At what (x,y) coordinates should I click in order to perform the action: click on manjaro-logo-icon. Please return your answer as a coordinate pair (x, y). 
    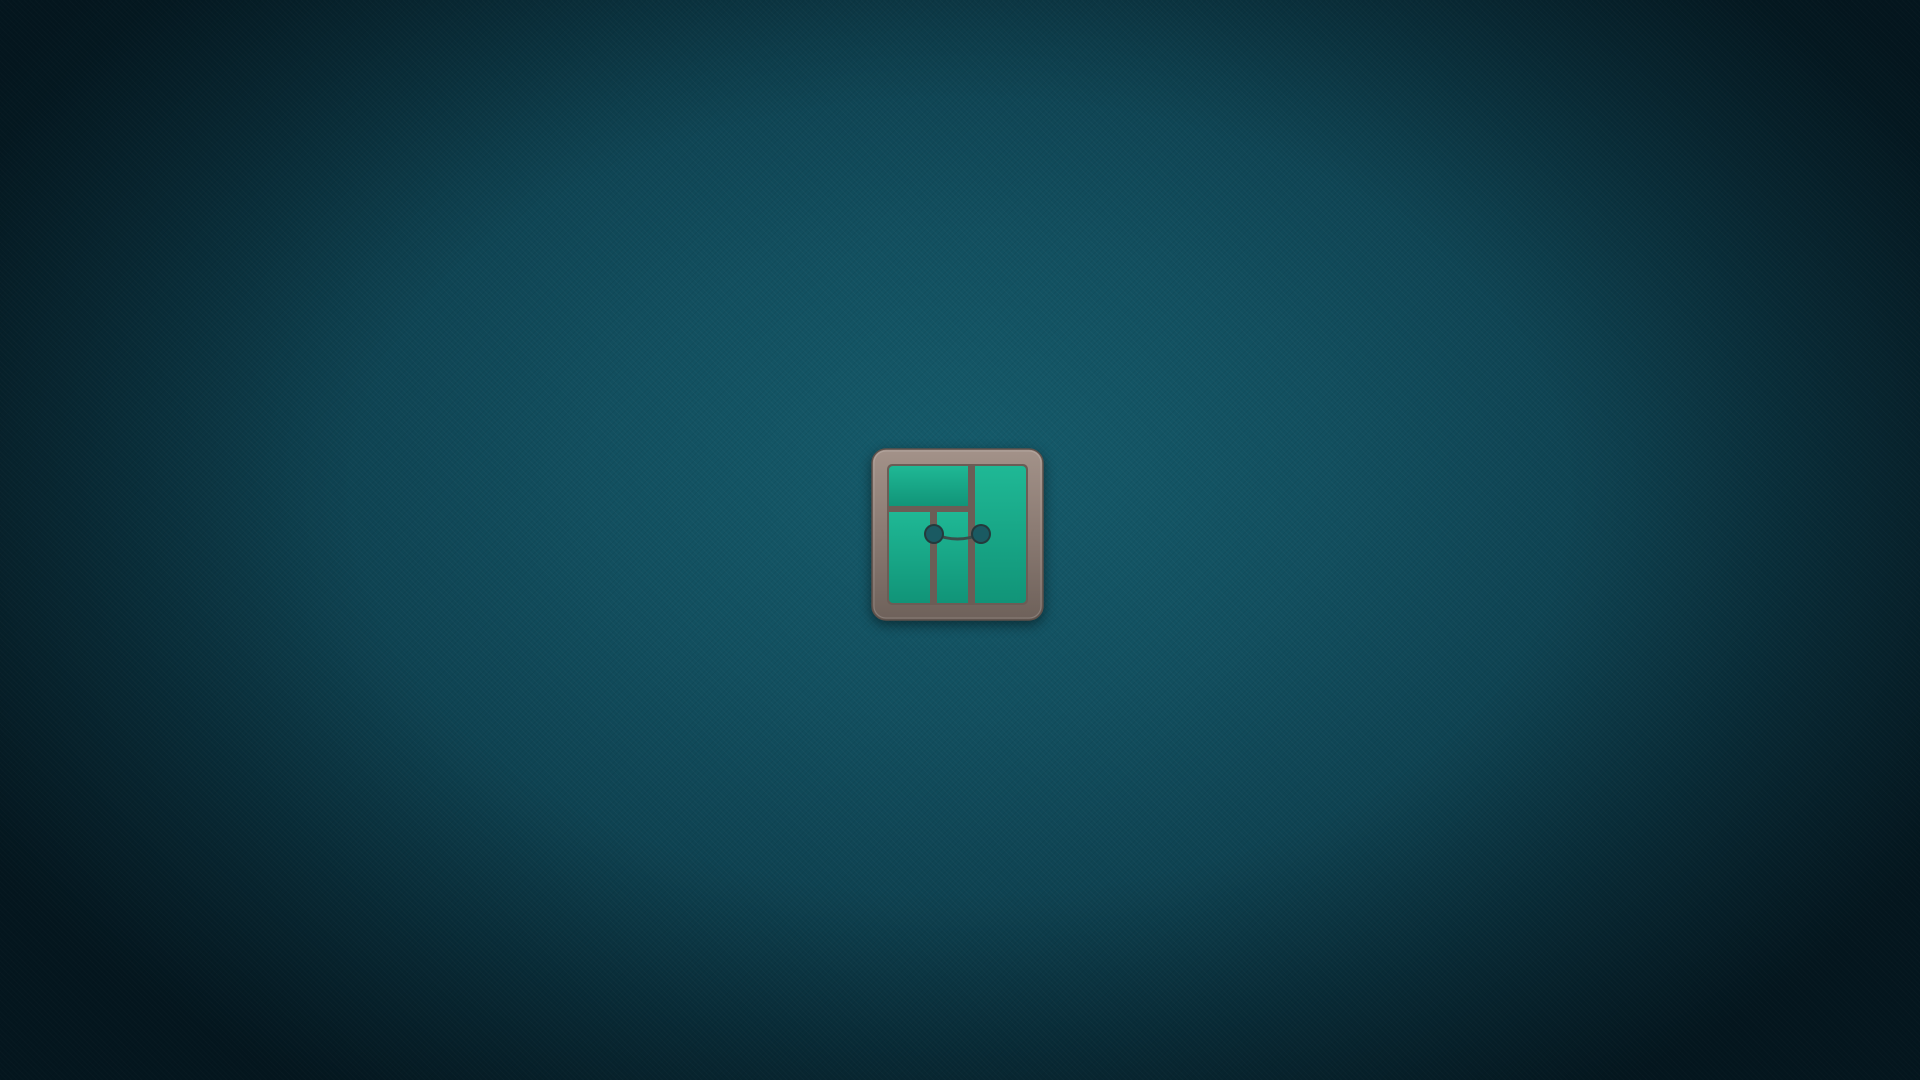
    Looking at the image, I should click on (957, 534).